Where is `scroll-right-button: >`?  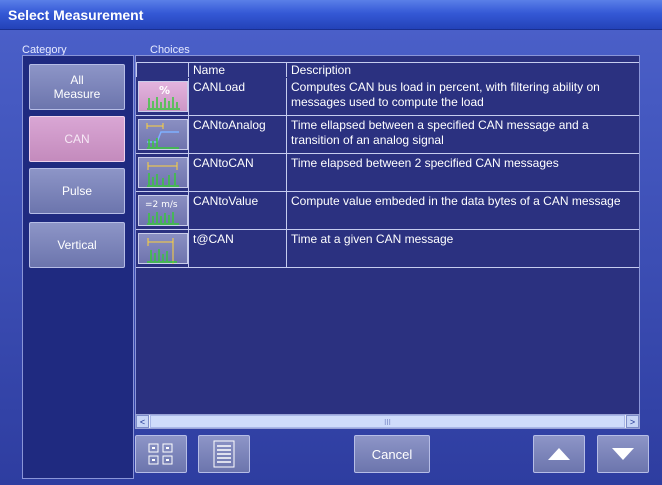 scroll-right-button: > is located at coordinates (632, 421).